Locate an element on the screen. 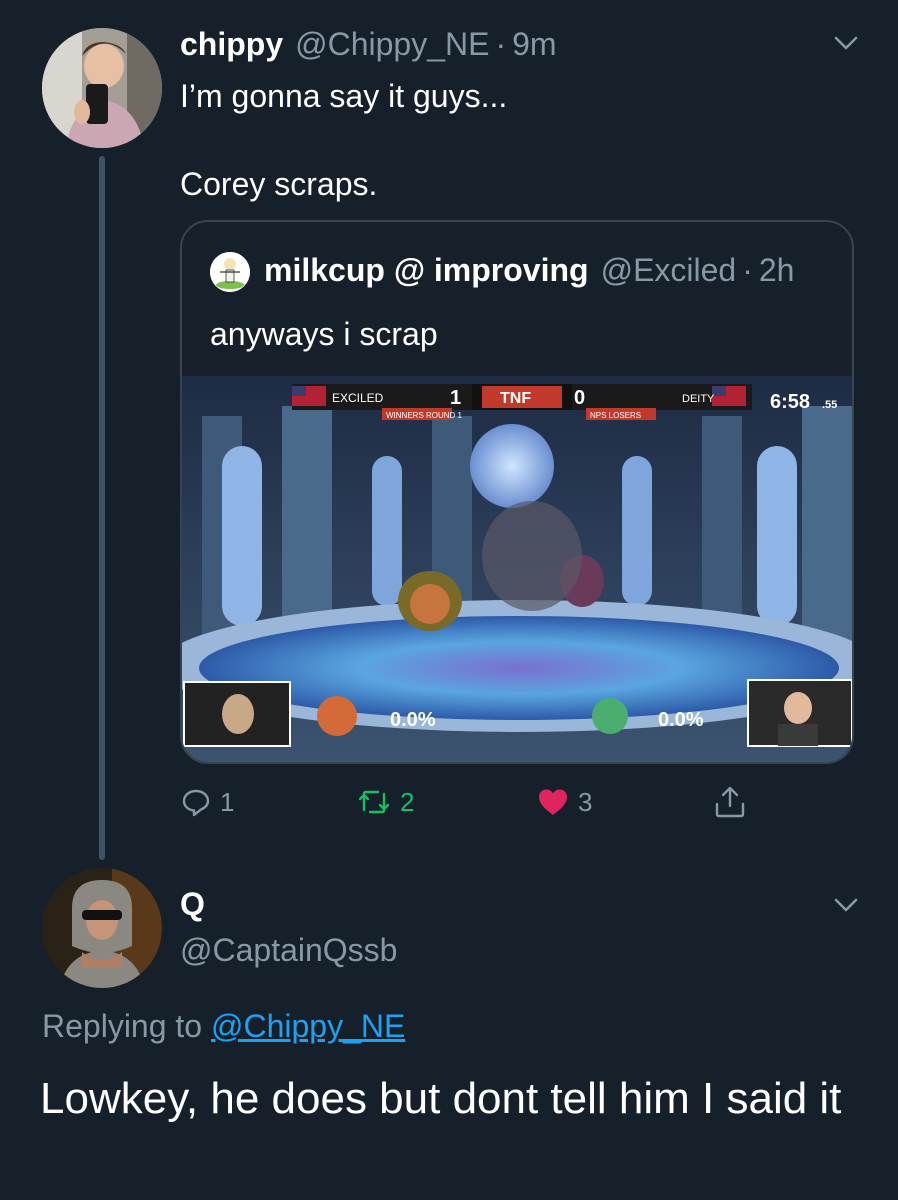  replying-to-label: Replying to is located at coordinates (122, 1026).